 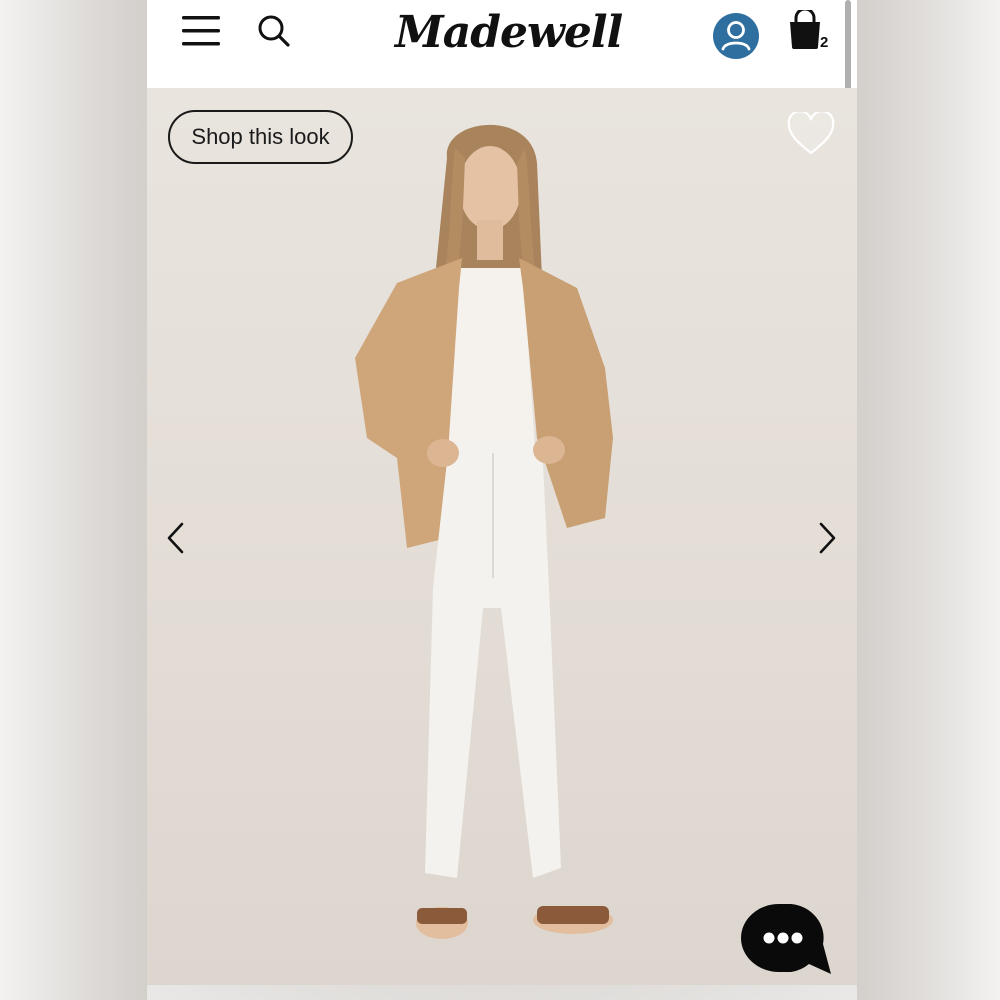 What do you see at coordinates (260, 137) in the screenshot?
I see `shop-this-look-button: Shop this look` at bounding box center [260, 137].